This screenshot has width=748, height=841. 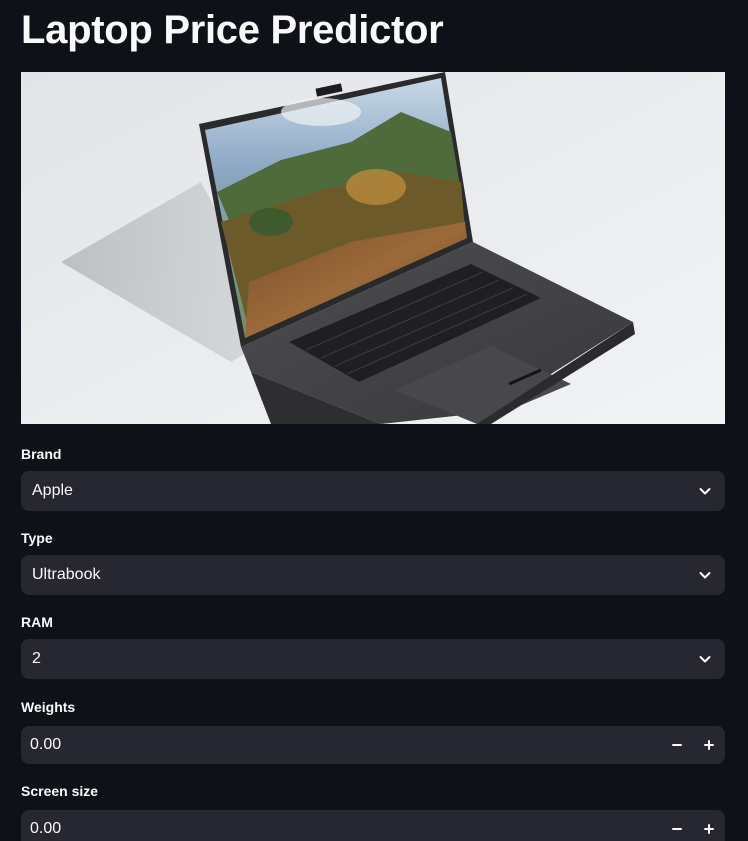 What do you see at coordinates (52, 490) in the screenshot?
I see `brand-selected-value: Apple` at bounding box center [52, 490].